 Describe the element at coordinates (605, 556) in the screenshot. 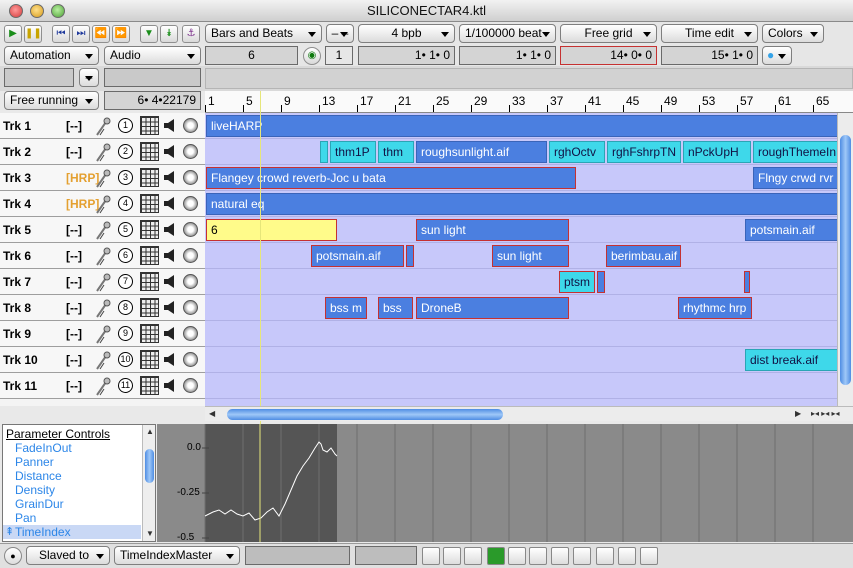

I see `step-tool-icon` at that location.